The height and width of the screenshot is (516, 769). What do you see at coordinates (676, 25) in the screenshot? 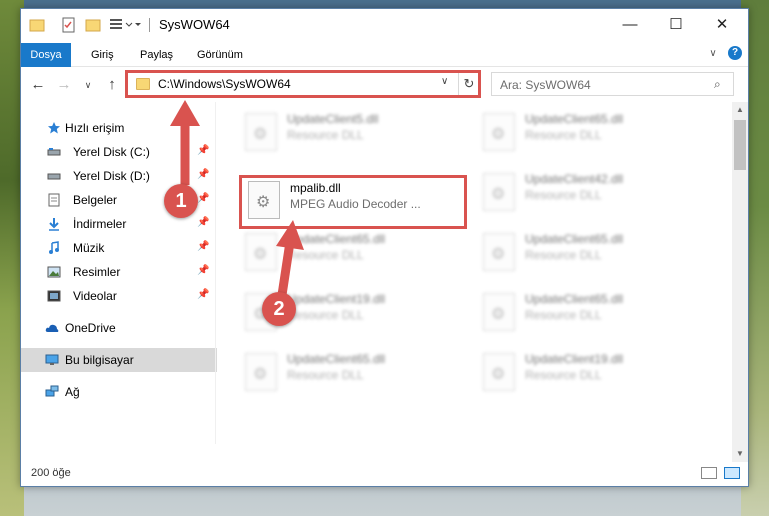
I see `maximize-button: ☐` at bounding box center [676, 25].